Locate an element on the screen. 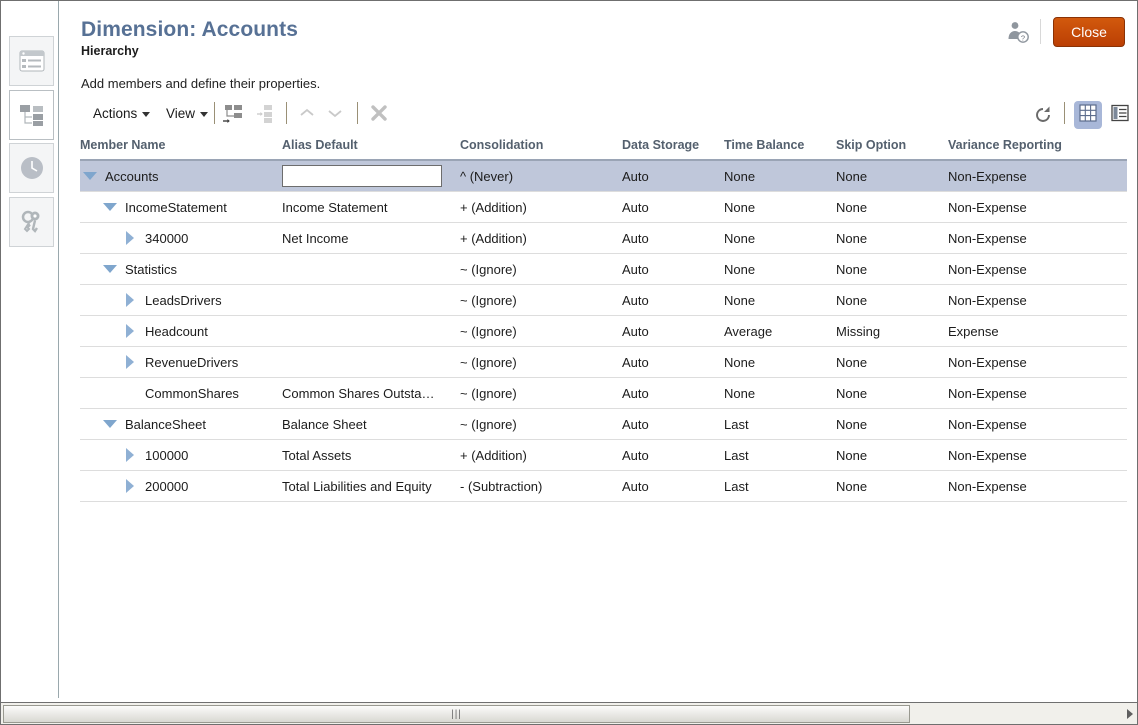 The height and width of the screenshot is (725, 1138). alias-default-input is located at coordinates (362, 176).